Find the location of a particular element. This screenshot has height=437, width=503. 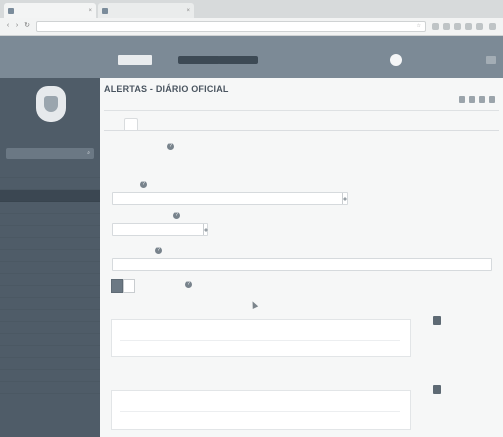

sidebar-search-input: ⌕ is located at coordinates (50, 153).